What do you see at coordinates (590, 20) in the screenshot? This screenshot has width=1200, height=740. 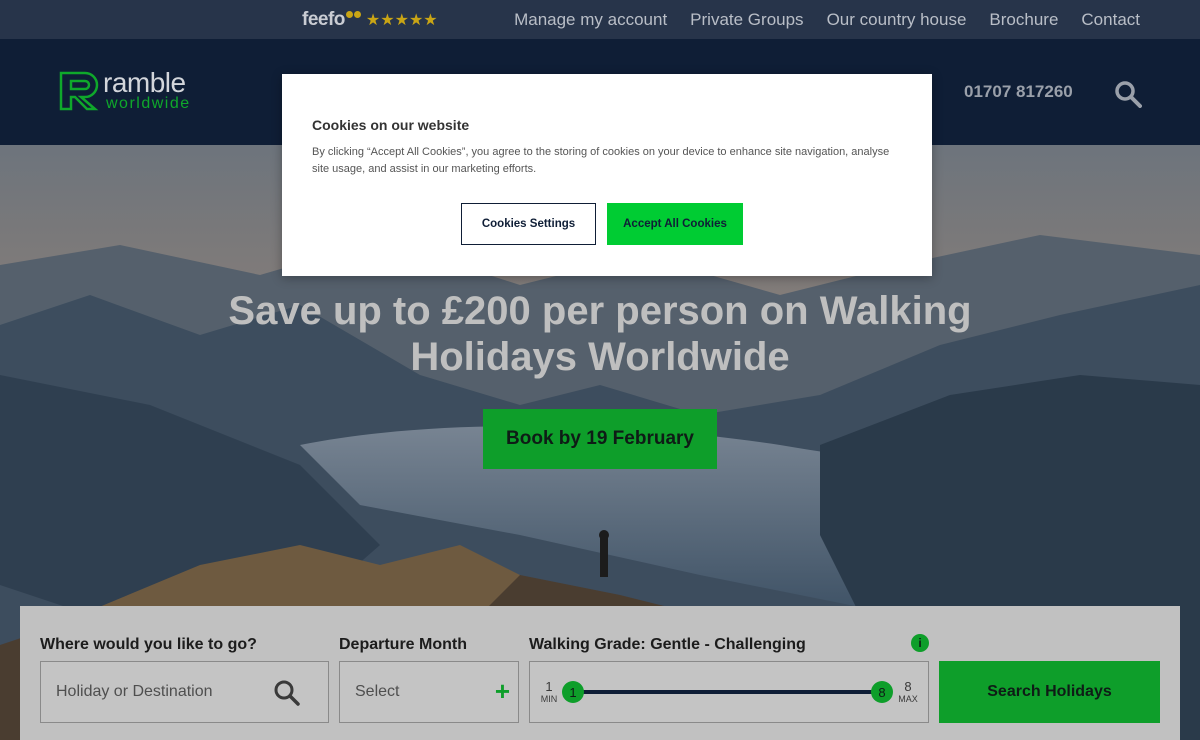 I see `manage-account-link: Manage my account` at bounding box center [590, 20].